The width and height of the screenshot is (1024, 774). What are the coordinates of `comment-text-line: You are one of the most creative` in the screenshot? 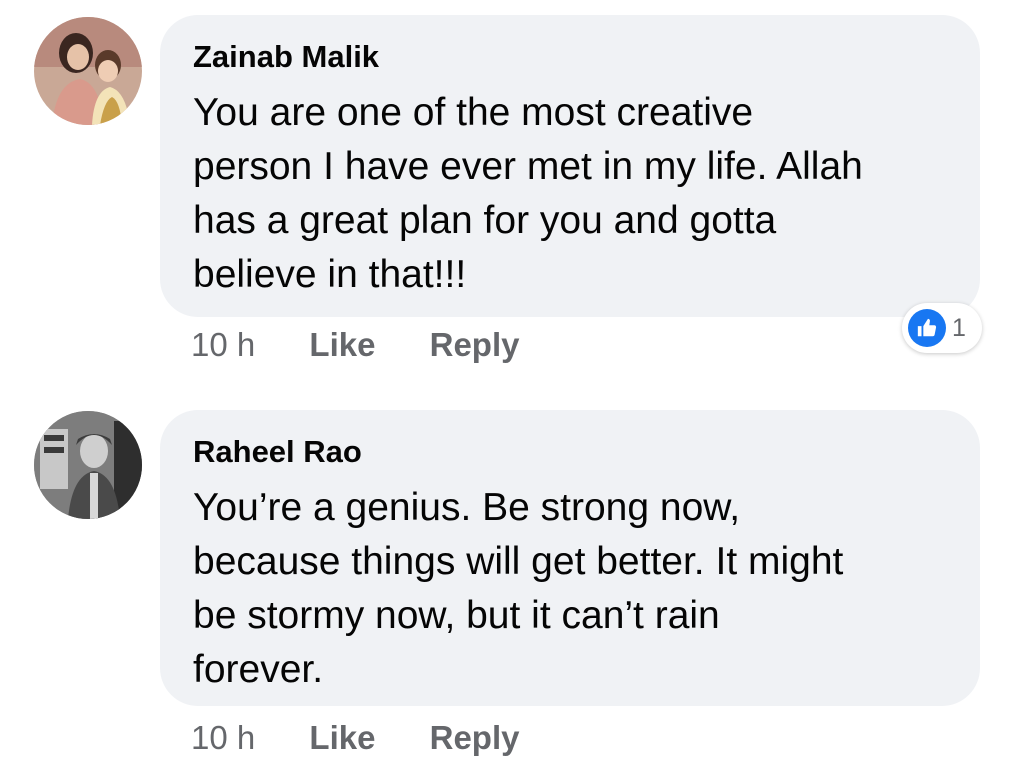 It's located at (473, 112).